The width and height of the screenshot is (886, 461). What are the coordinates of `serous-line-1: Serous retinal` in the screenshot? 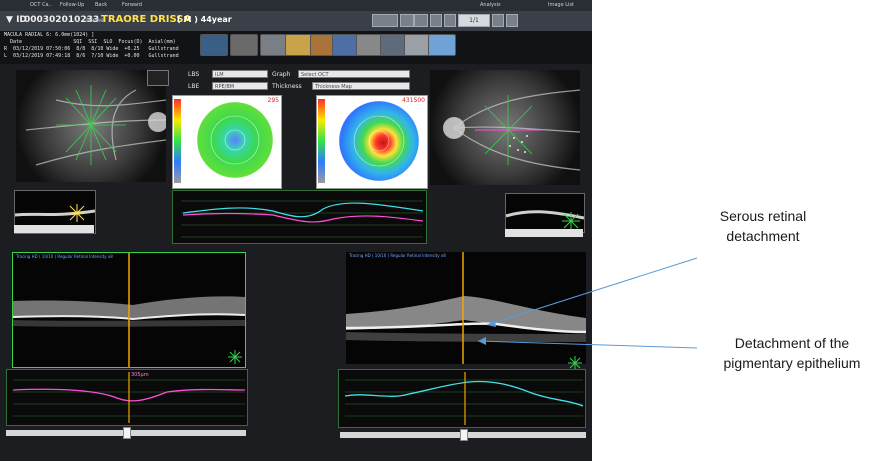 It's located at (763, 216).